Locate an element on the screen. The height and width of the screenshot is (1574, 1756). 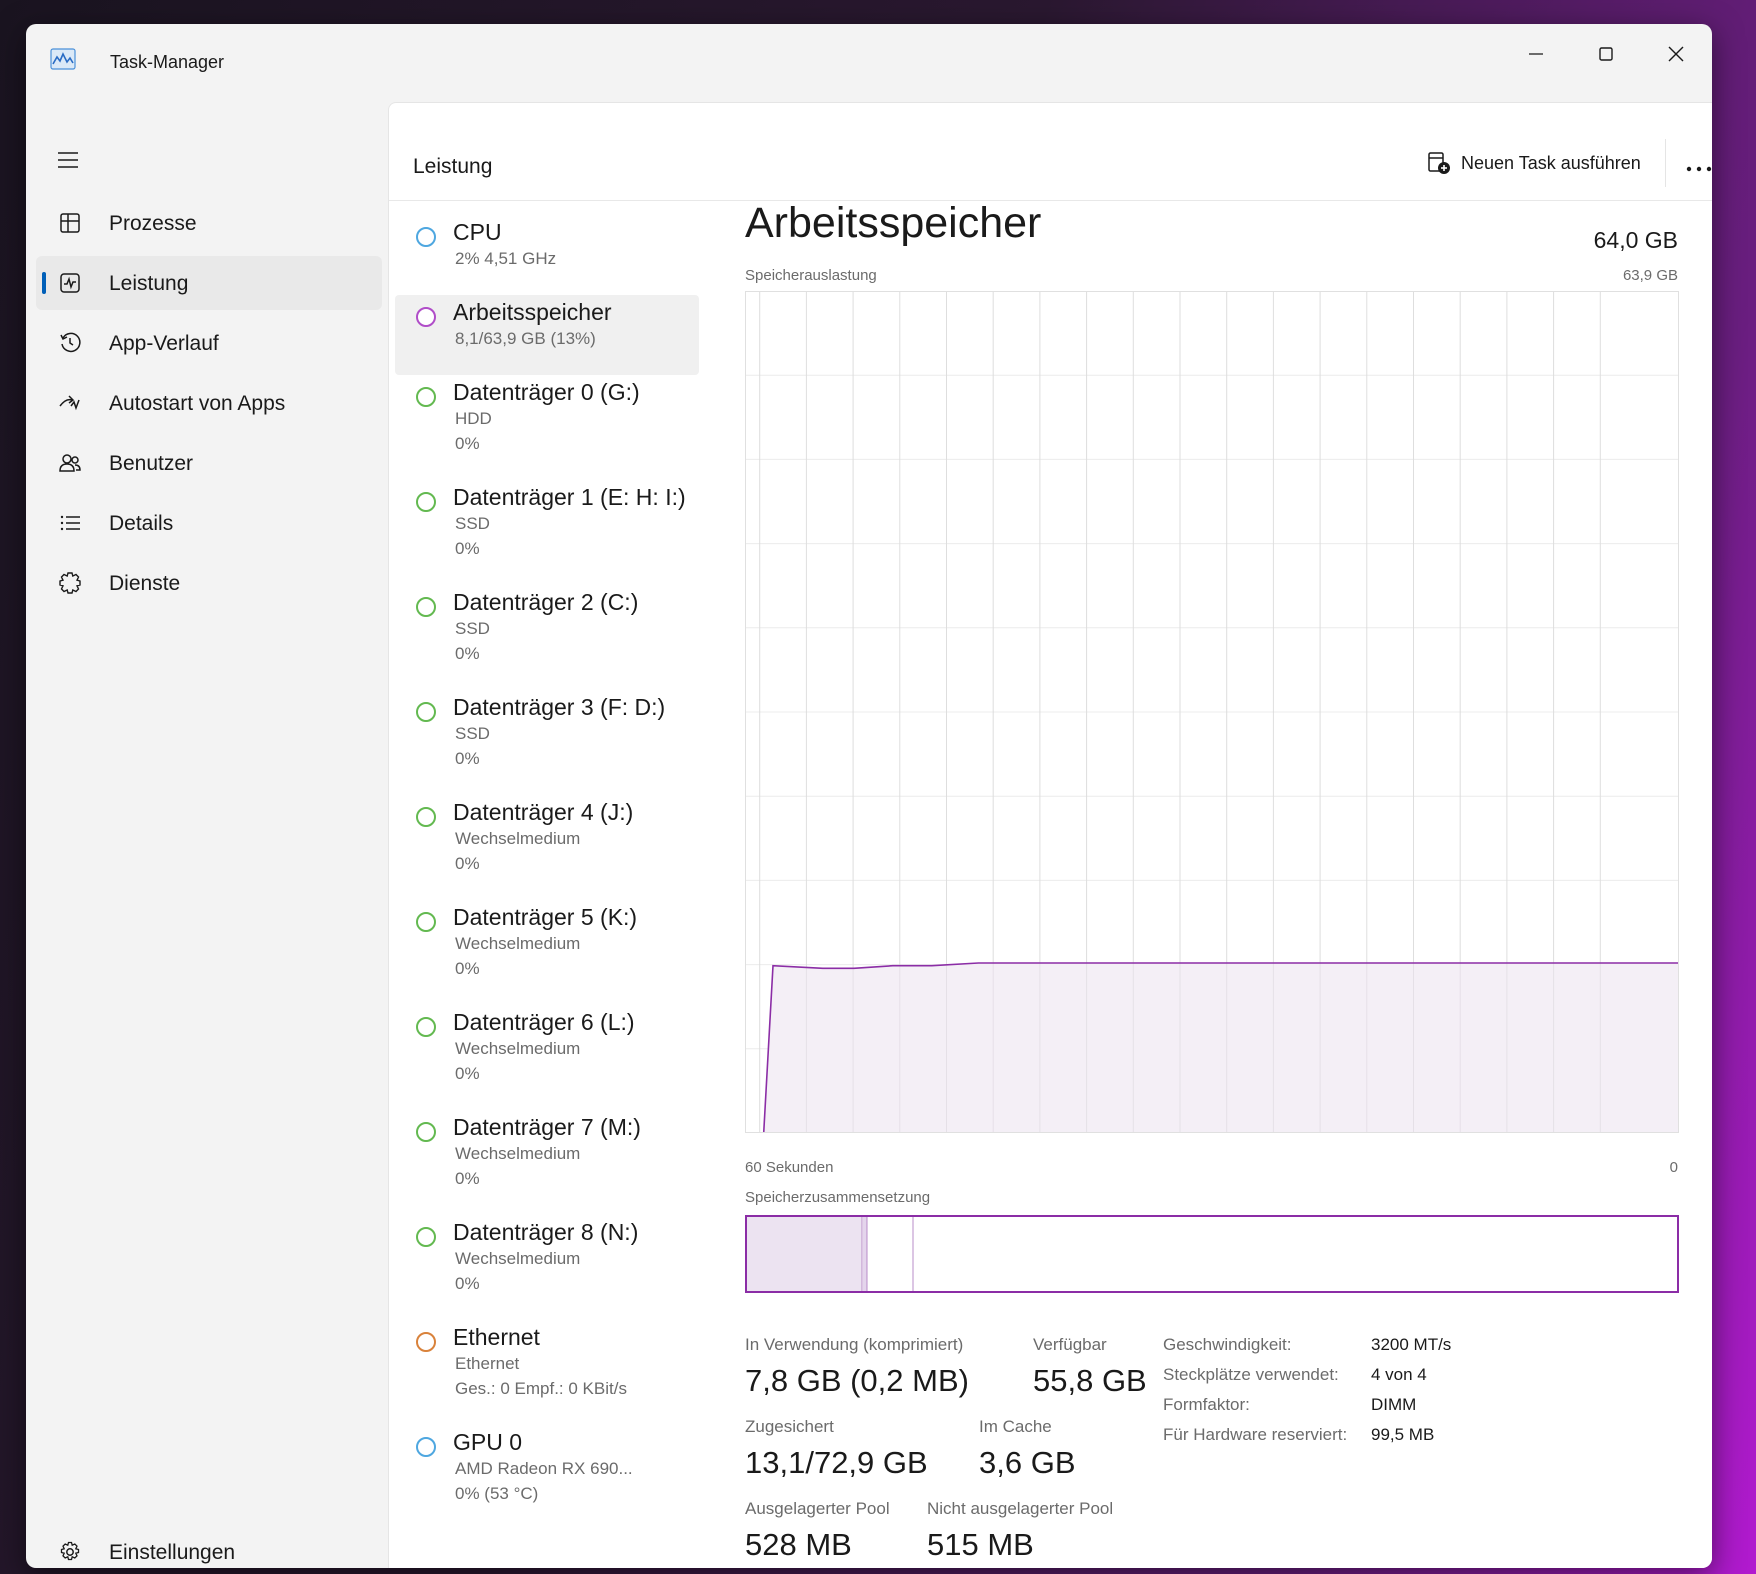
users-icon is located at coordinates (70, 463).